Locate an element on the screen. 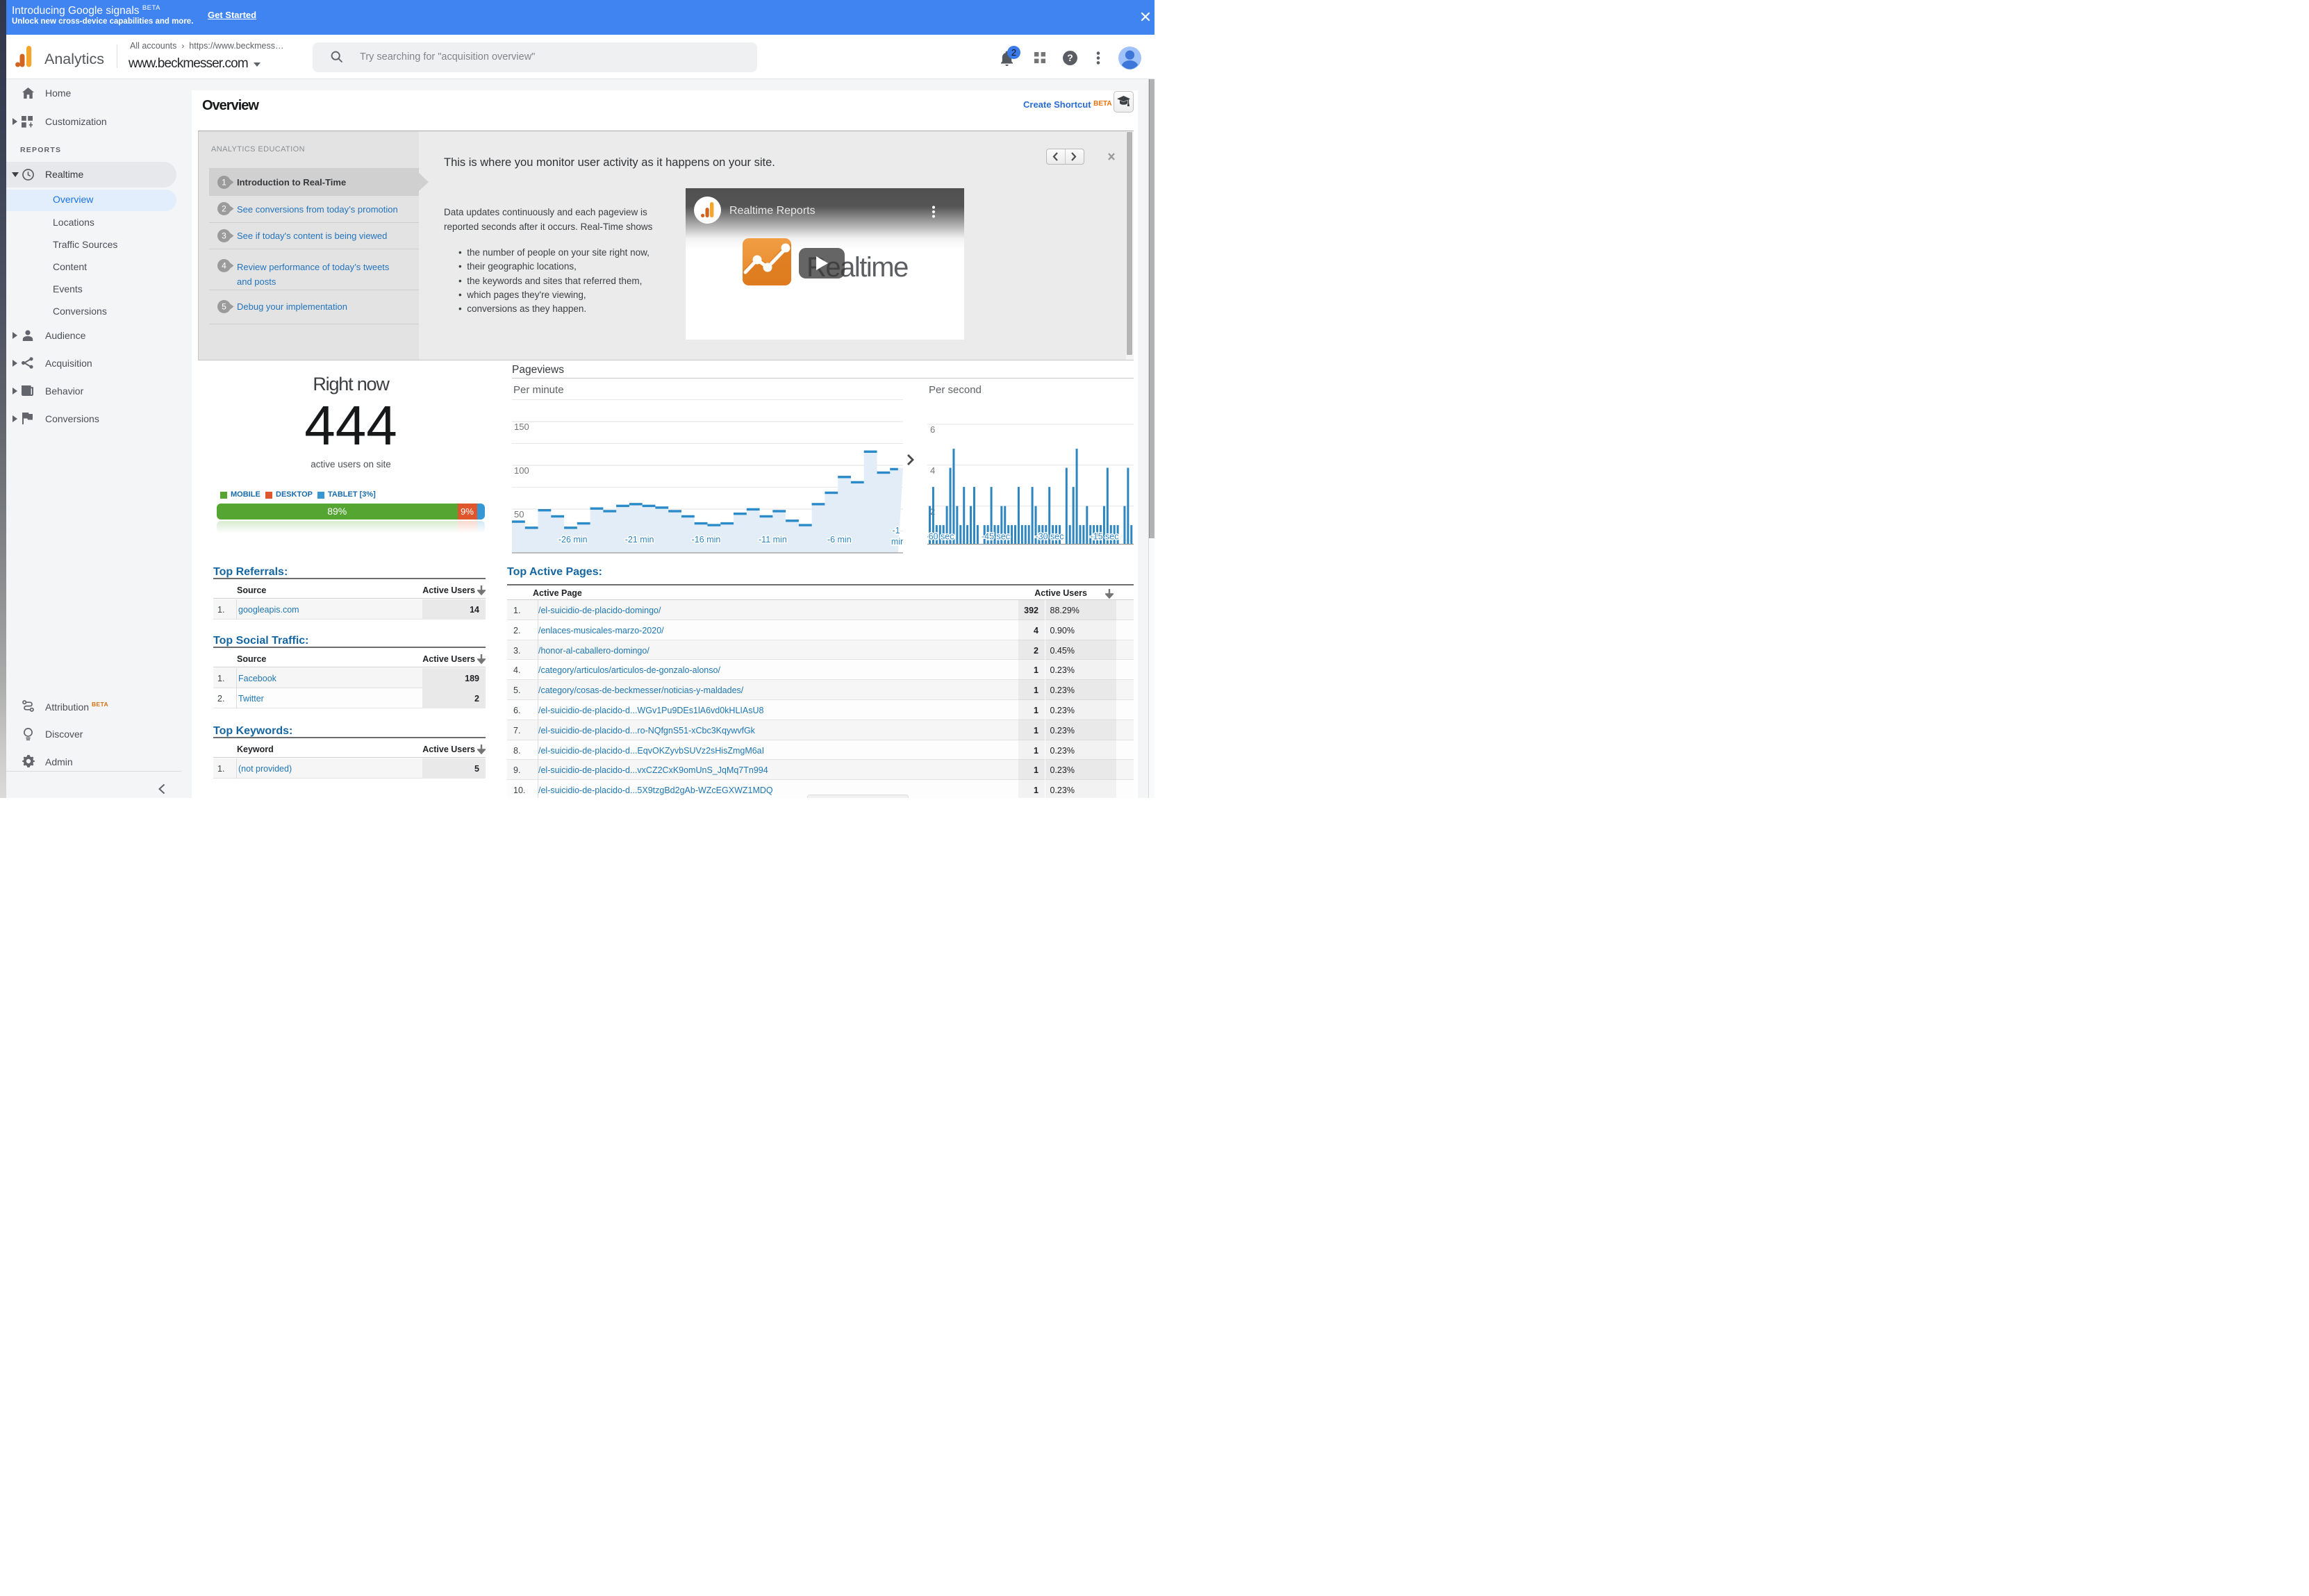  svg-text: -45 sec is located at coordinates (996, 537).